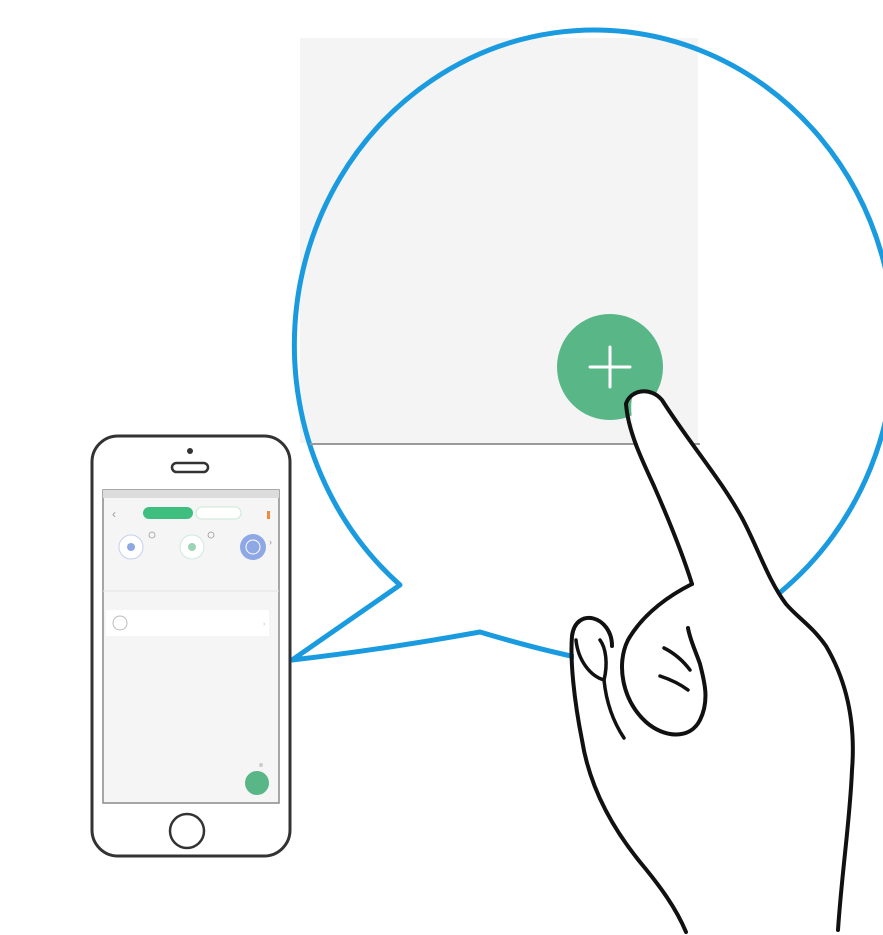 The width and height of the screenshot is (883, 935). I want to click on router-device-icon, so click(253, 547).